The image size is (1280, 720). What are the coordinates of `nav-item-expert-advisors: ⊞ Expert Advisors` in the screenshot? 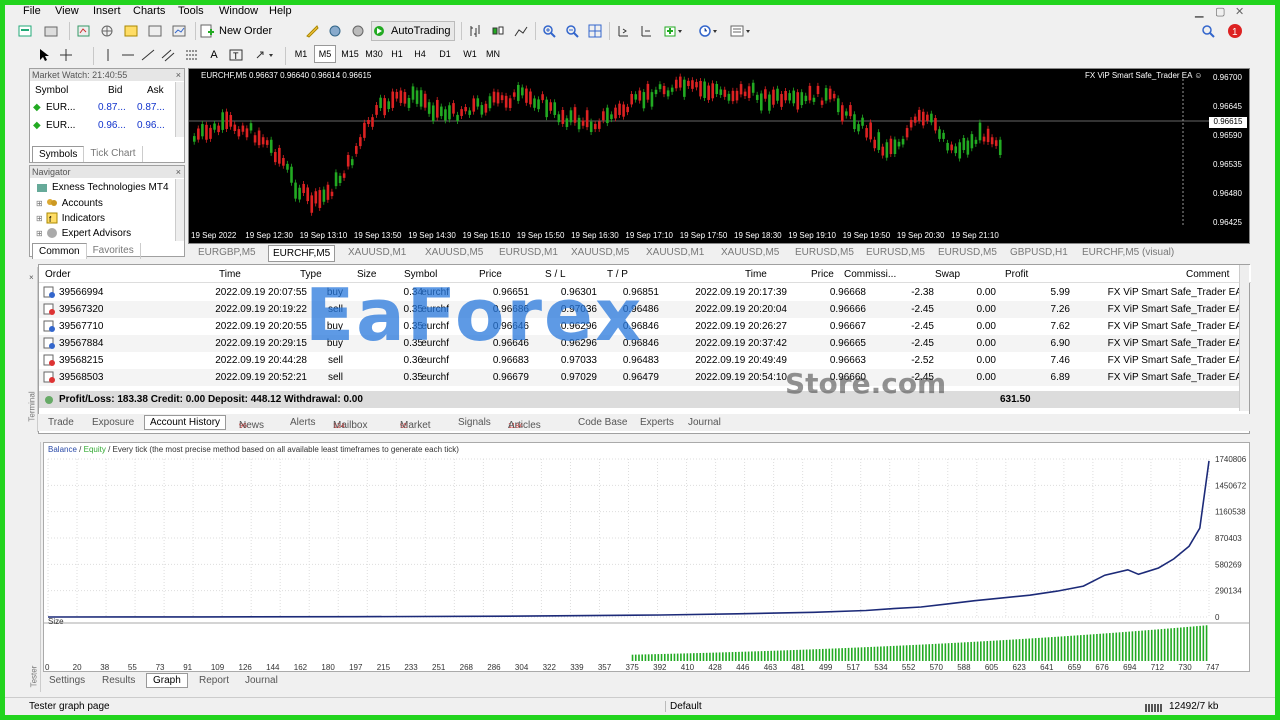 It's located at (83, 233).